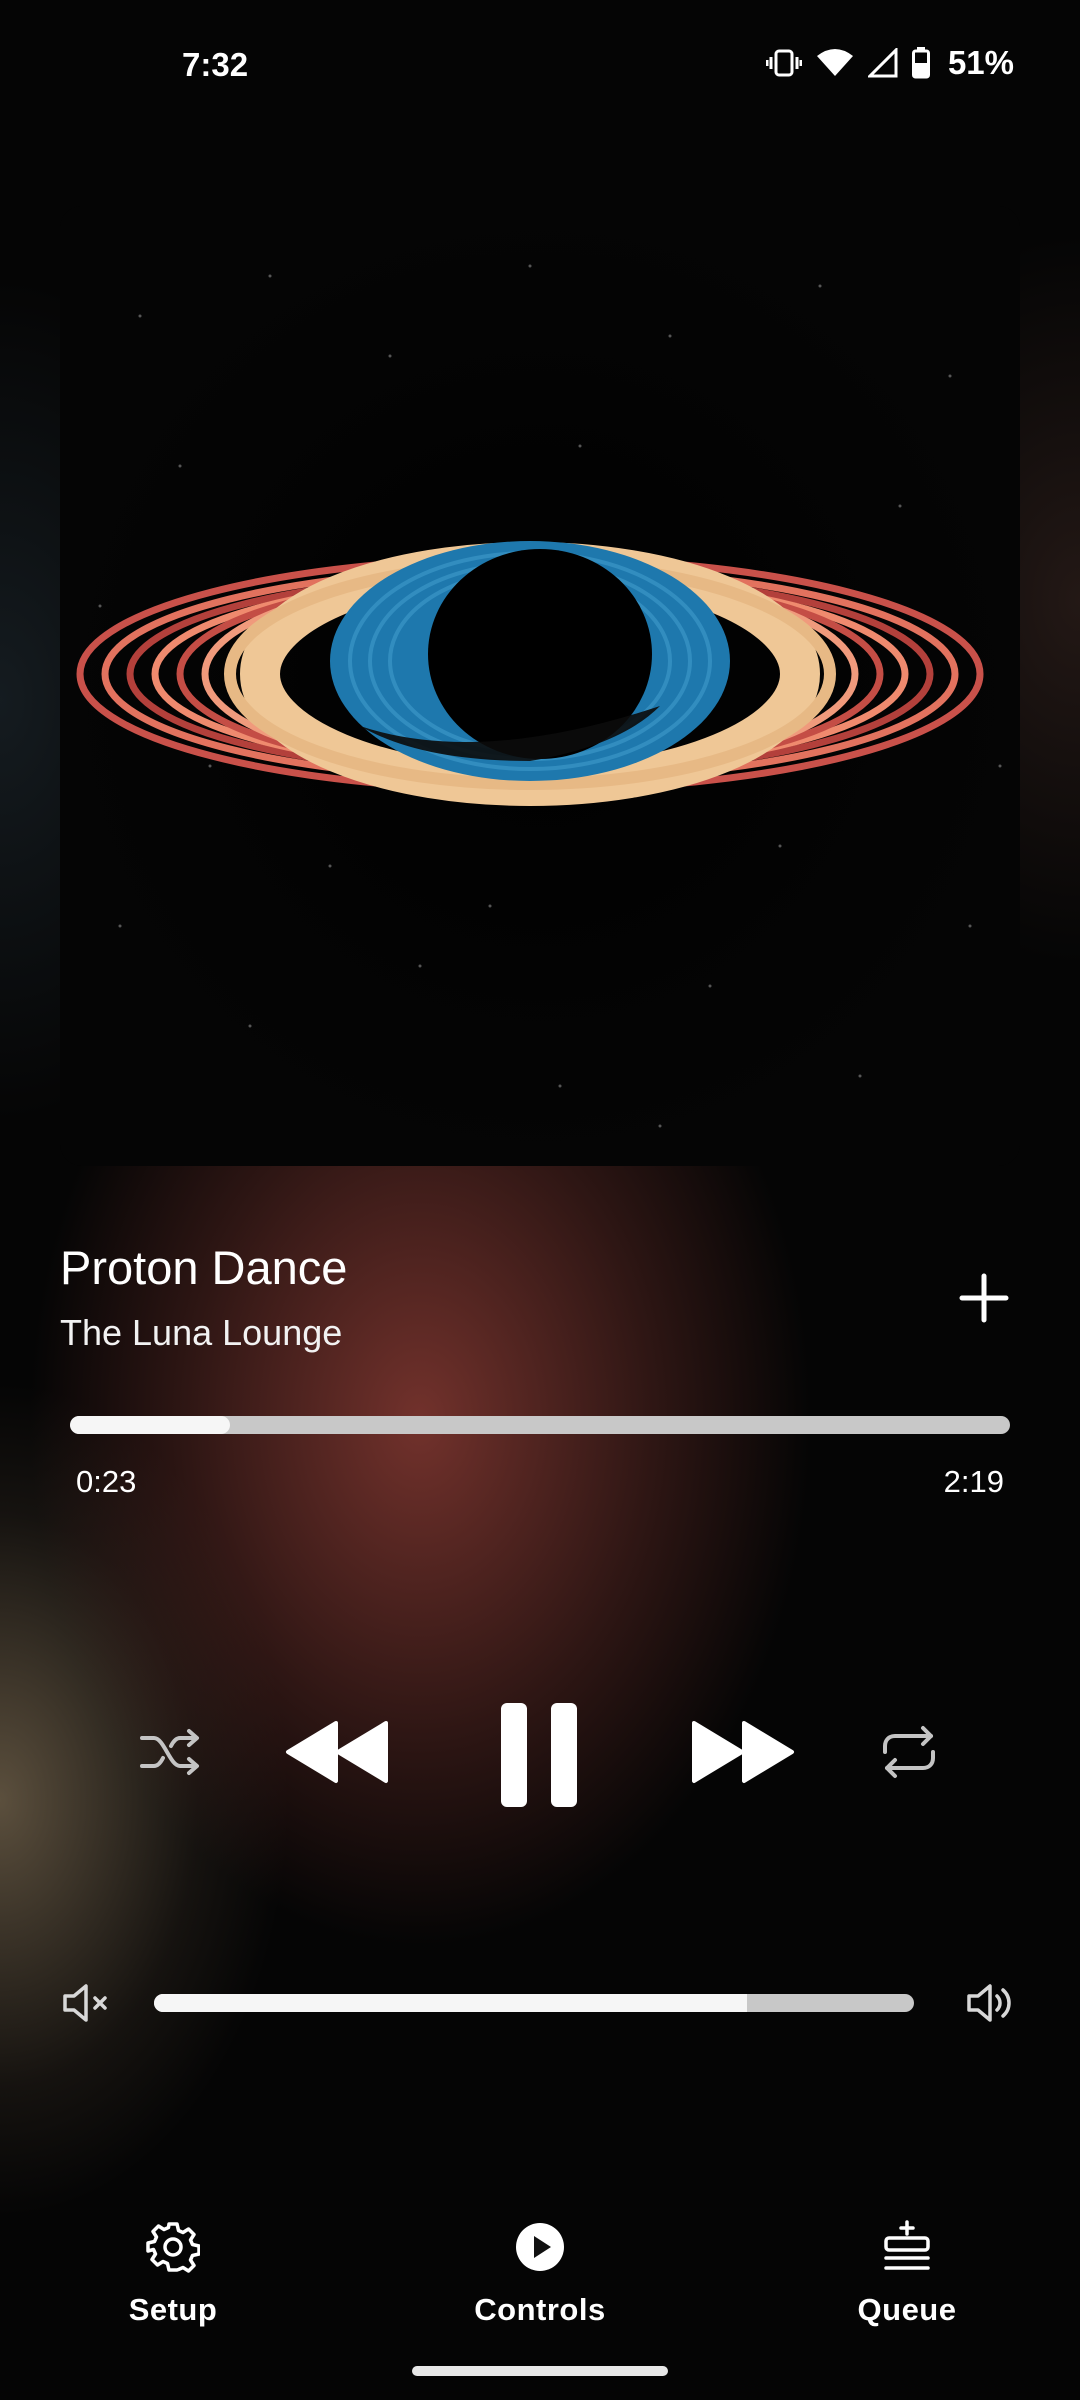  I want to click on home-indicator, so click(540, 2371).